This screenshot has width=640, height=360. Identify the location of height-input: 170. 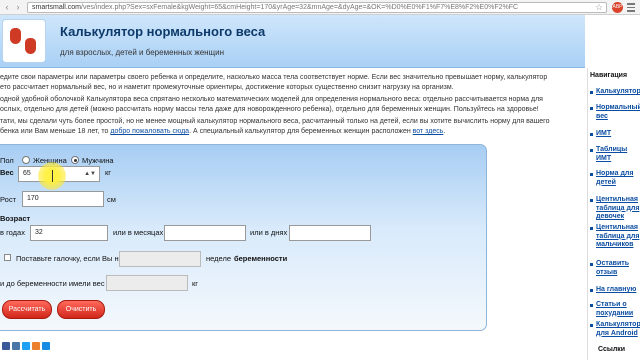
(63, 199).